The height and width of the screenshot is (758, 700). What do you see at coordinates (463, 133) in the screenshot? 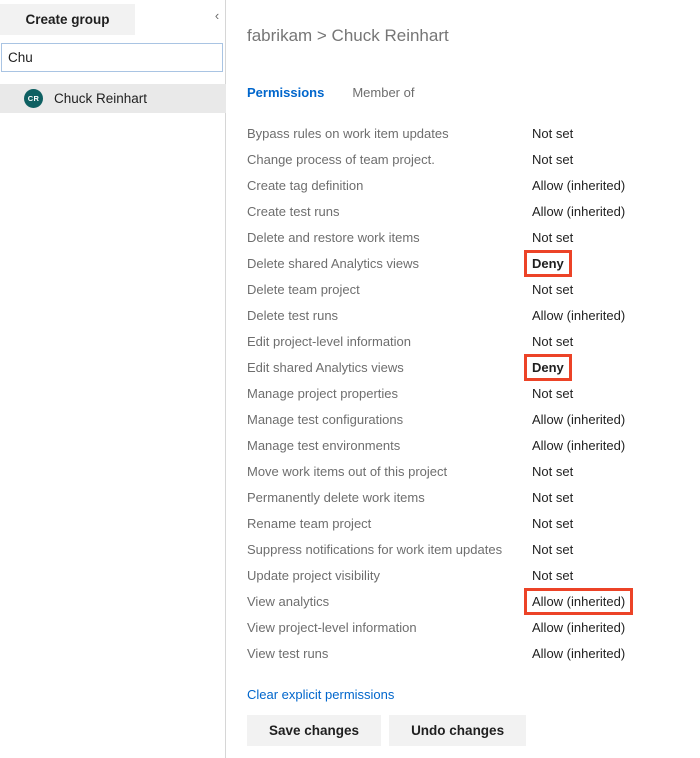
I see `permission-row: Bypass rules on work item updates Not set` at bounding box center [463, 133].